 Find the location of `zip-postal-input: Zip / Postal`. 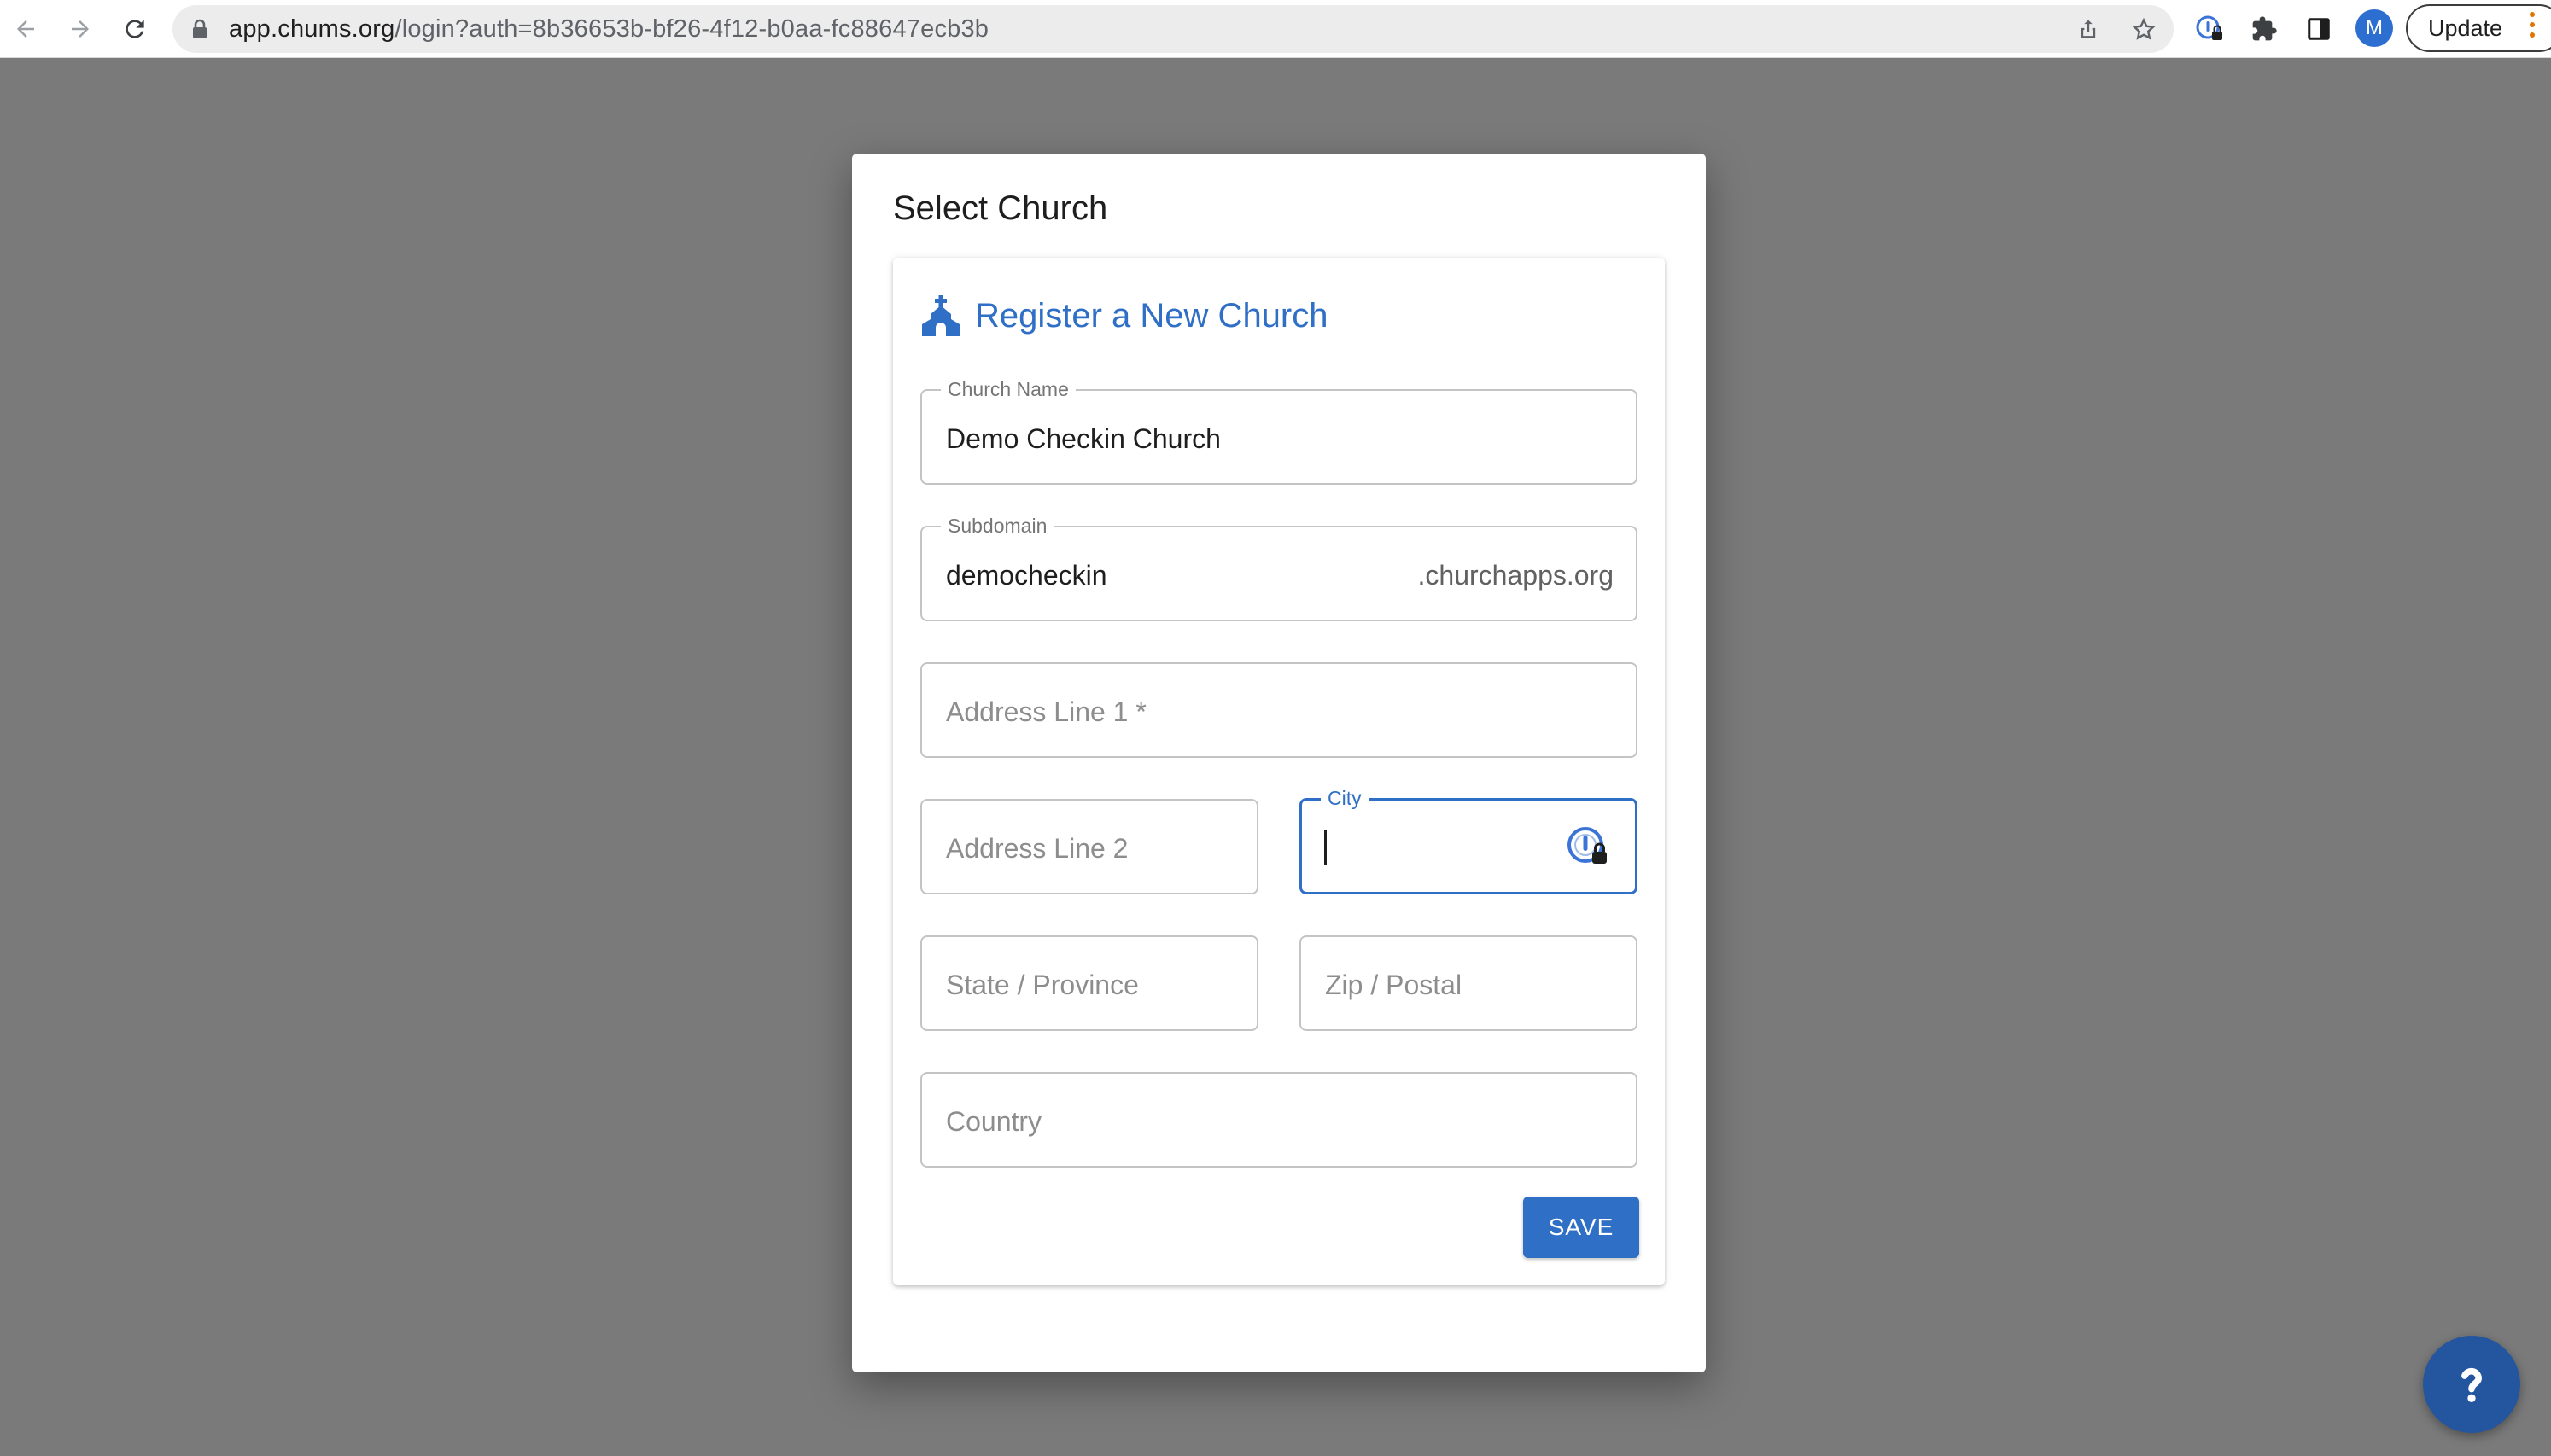

zip-postal-input: Zip / Postal is located at coordinates (1468, 983).